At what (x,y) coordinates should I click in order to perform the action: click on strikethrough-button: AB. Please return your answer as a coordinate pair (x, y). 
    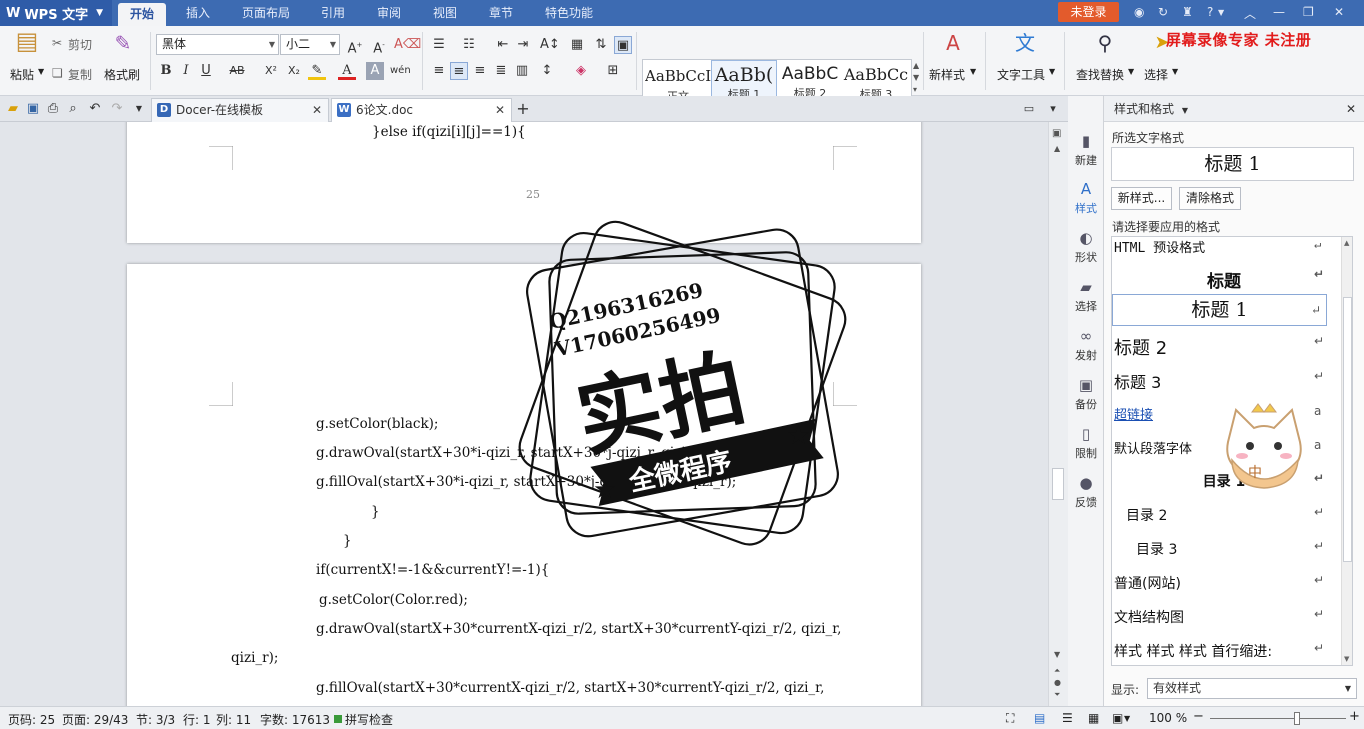
    Looking at the image, I should click on (237, 71).